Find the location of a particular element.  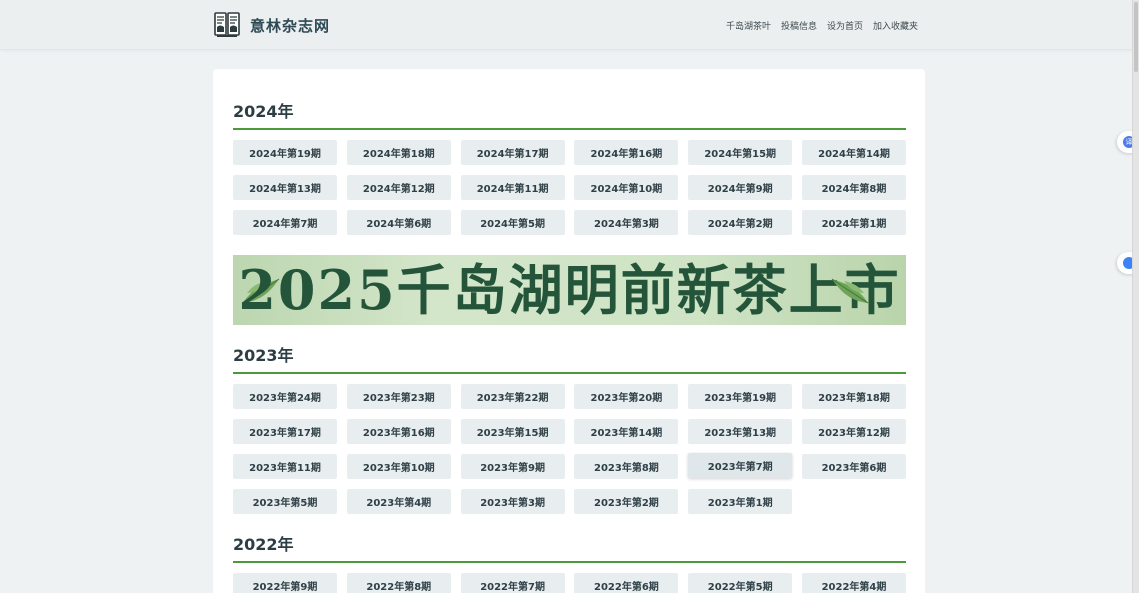

issue-link: 2023年第23期 is located at coordinates (398, 396).